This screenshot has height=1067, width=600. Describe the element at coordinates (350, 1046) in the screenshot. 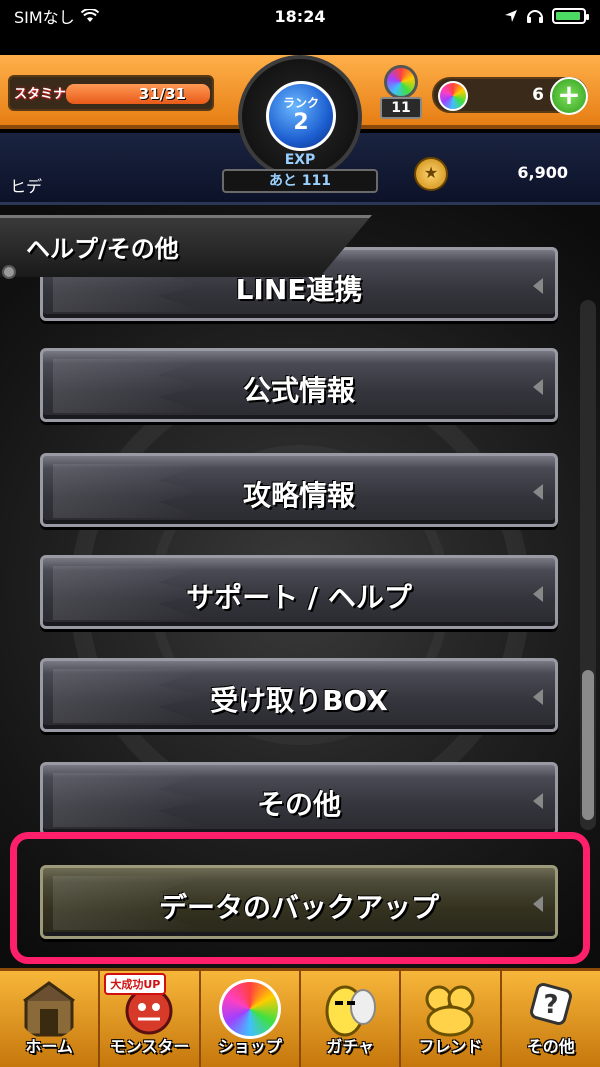

I see `nav-label: ガチャ` at that location.